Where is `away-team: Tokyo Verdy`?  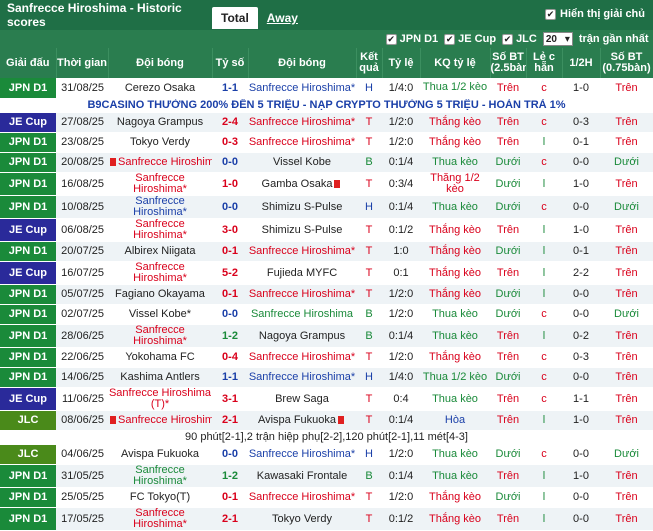 away-team: Tokyo Verdy is located at coordinates (302, 519).